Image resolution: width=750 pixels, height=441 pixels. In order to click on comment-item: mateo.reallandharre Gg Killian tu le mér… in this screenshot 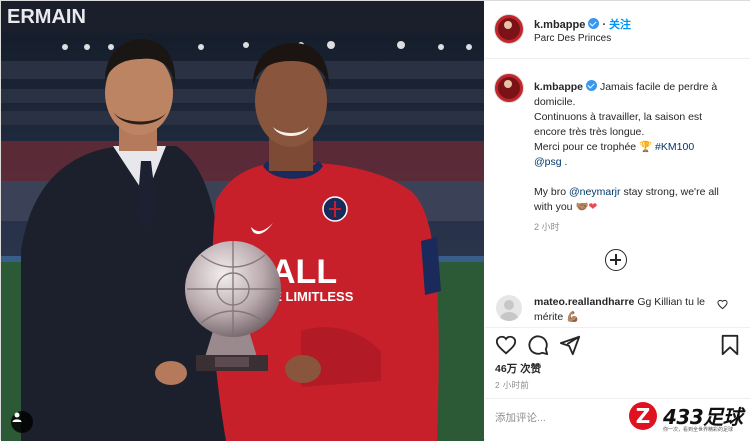, I will do `click(617, 309)`.